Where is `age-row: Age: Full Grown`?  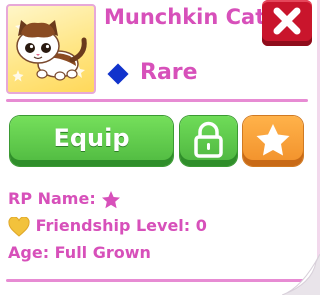
age-row: Age: Full Grown is located at coordinates (79, 253).